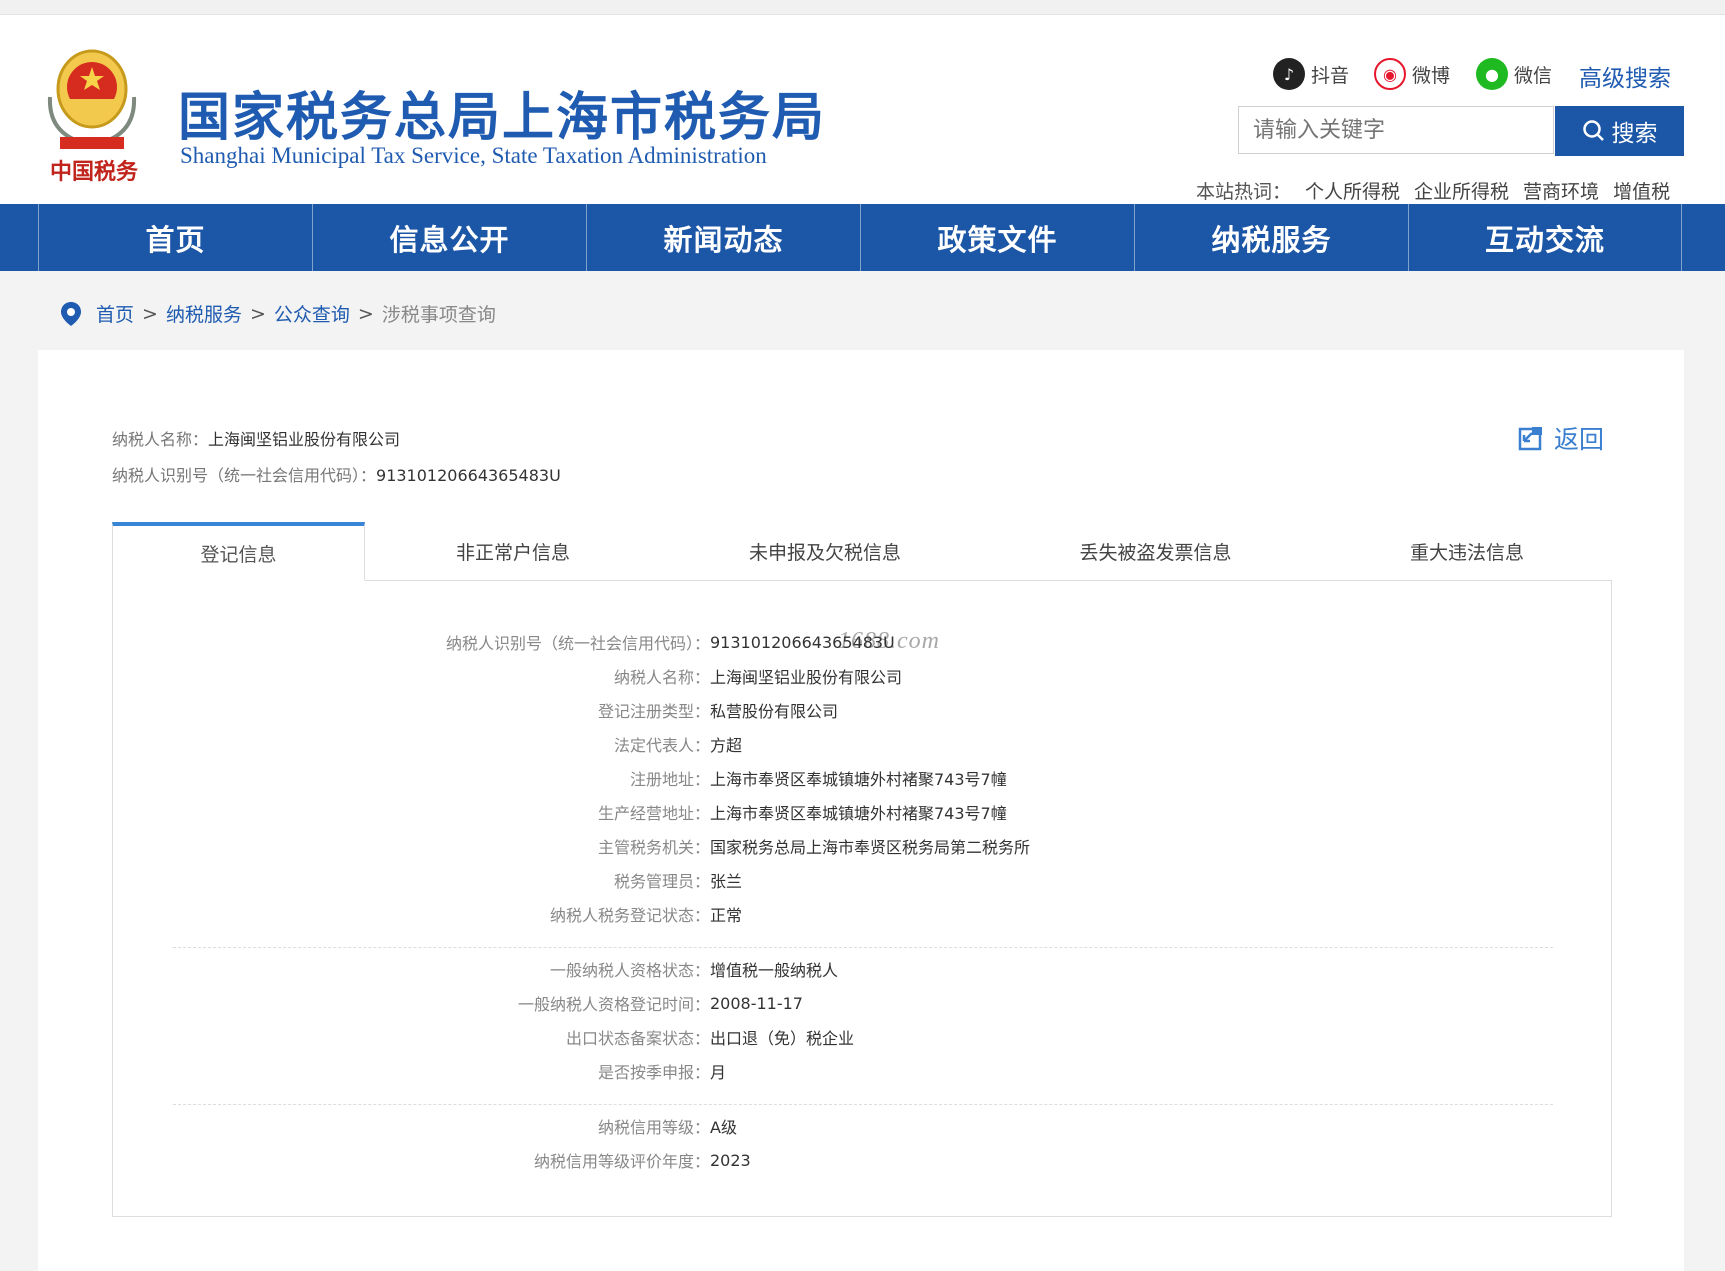 This screenshot has height=1271, width=1725. What do you see at coordinates (1634, 134) in the screenshot?
I see `search-button-label: 搜索` at bounding box center [1634, 134].